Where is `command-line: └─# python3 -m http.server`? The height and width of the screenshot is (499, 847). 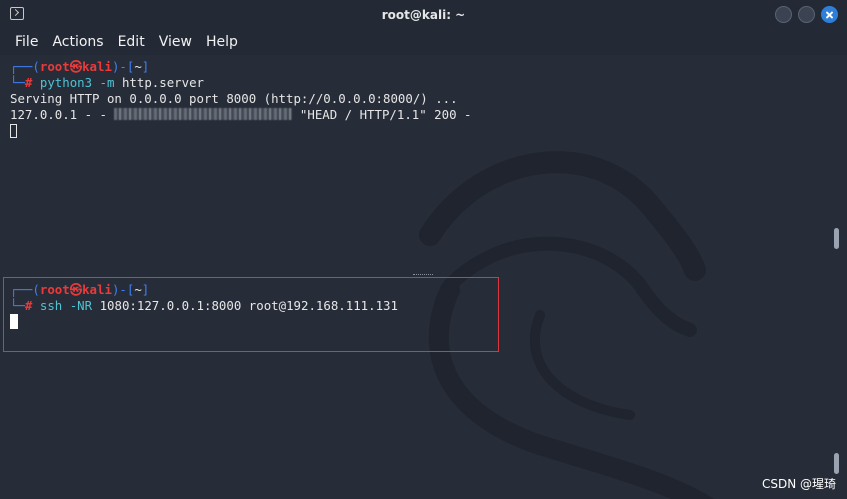
command-line: └─# python3 -m http.server is located at coordinates (107, 82).